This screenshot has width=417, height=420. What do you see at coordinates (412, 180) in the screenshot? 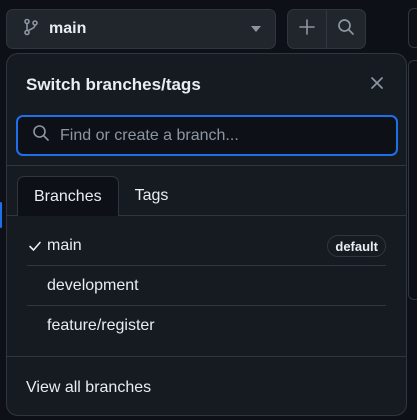
I see `background-box` at bounding box center [412, 180].